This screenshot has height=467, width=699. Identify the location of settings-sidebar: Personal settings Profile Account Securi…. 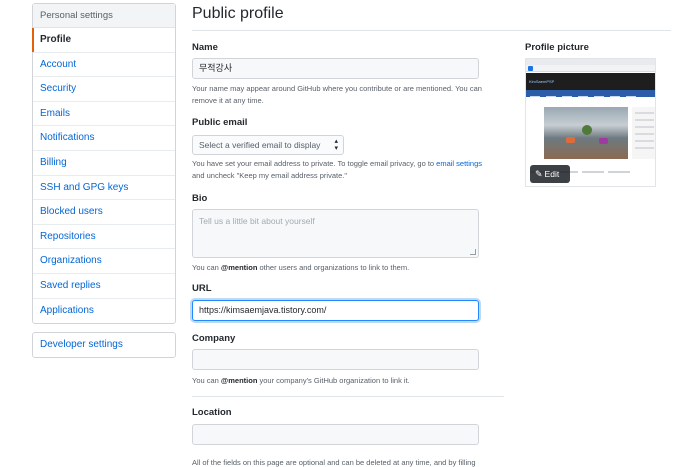
(104, 164).